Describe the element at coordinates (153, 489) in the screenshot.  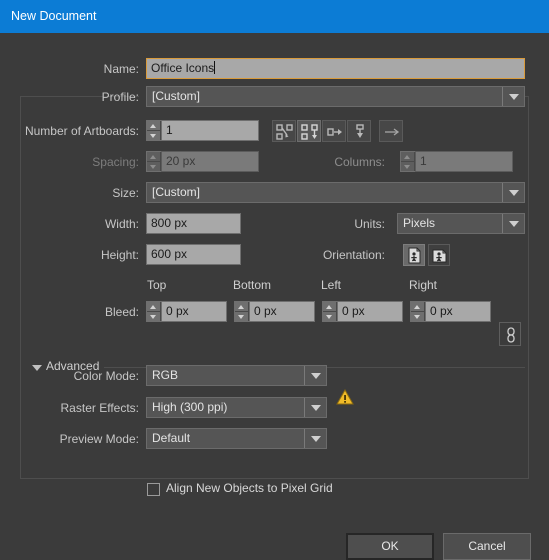
I see `align-pixel-grid-checkbox` at that location.